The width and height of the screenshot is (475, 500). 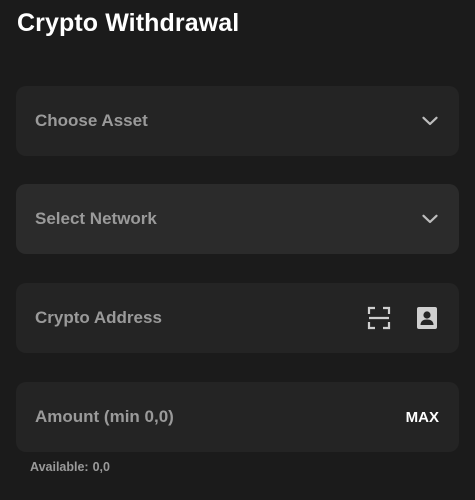 I want to click on choose-asset-label: Choose Asset, so click(x=91, y=120).